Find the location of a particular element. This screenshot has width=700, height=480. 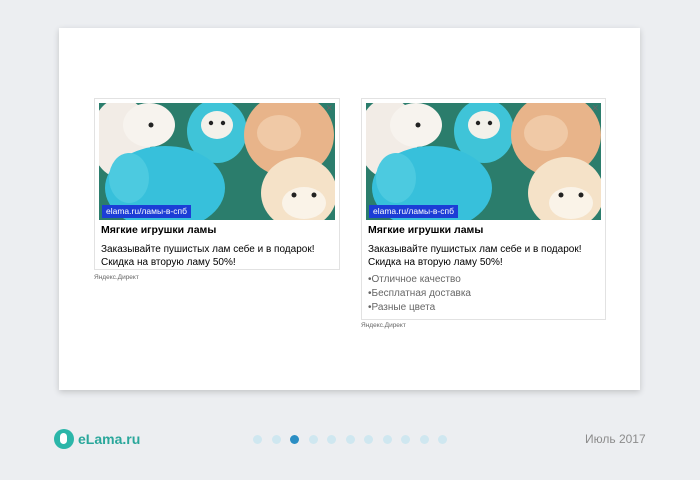

ad-feature-item: Бесплатная доставка is located at coordinates (419, 294).